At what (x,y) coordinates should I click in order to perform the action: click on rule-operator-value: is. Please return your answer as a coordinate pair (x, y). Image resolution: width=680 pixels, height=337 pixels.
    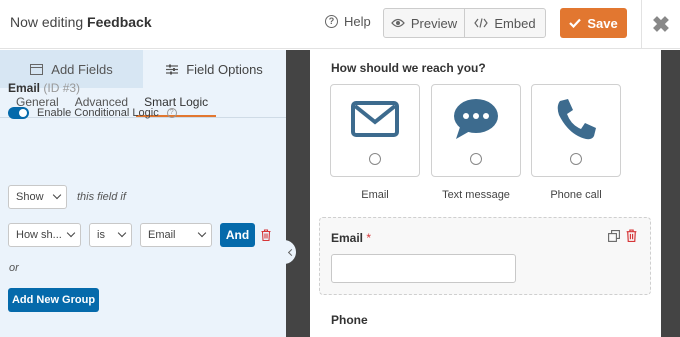
    Looking at the image, I should click on (101, 235).